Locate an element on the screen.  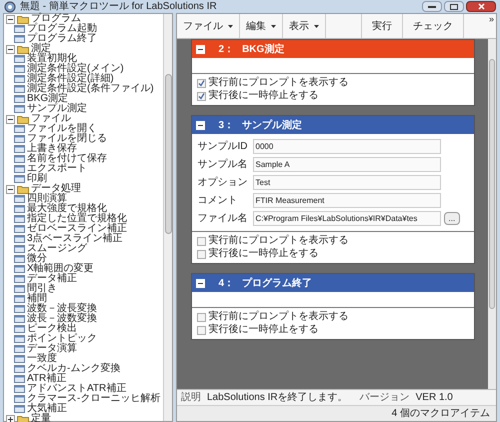
input-field: 0000 is located at coordinates (346, 146).